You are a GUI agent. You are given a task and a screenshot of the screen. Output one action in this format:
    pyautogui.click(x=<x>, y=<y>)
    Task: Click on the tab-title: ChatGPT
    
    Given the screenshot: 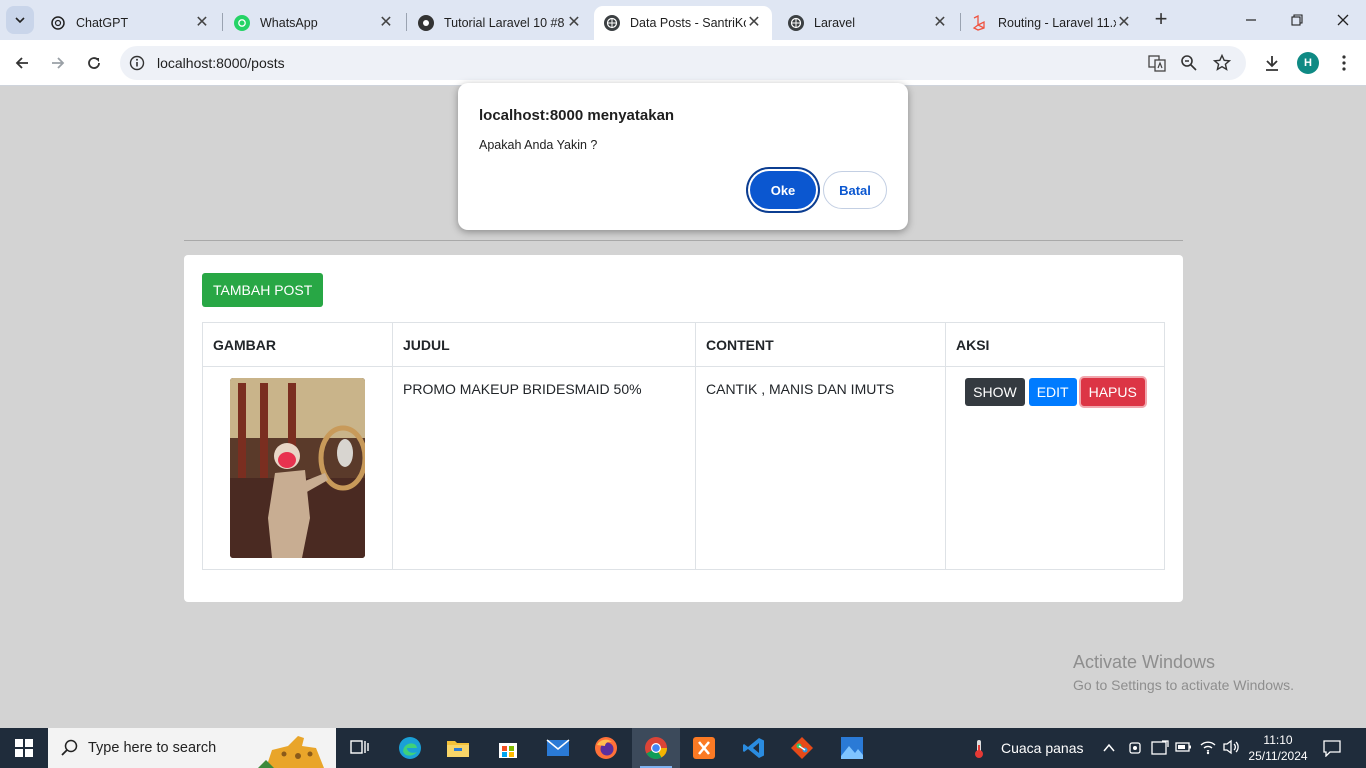 What is the action you would take?
    pyautogui.click(x=102, y=23)
    